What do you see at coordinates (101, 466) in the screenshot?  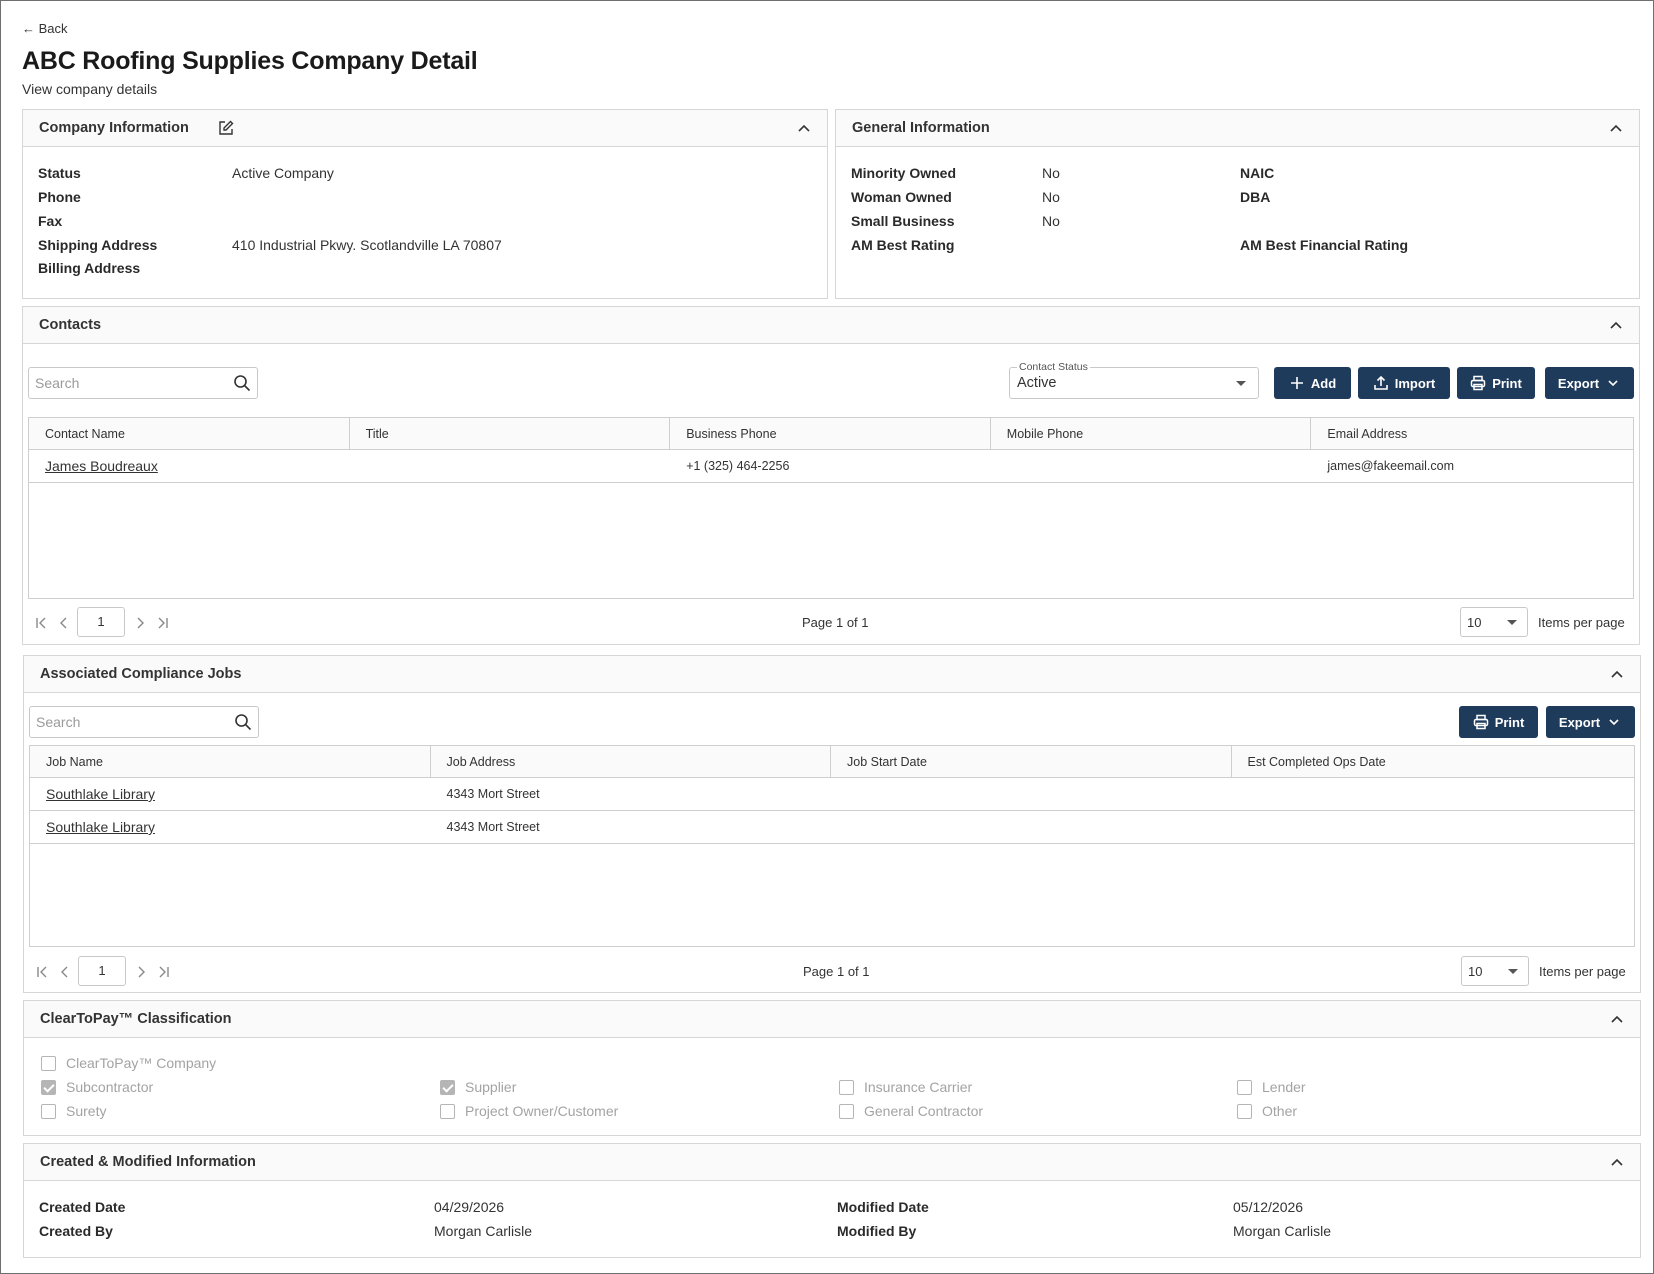 I see `contact-name-link: James Boudreaux` at bounding box center [101, 466].